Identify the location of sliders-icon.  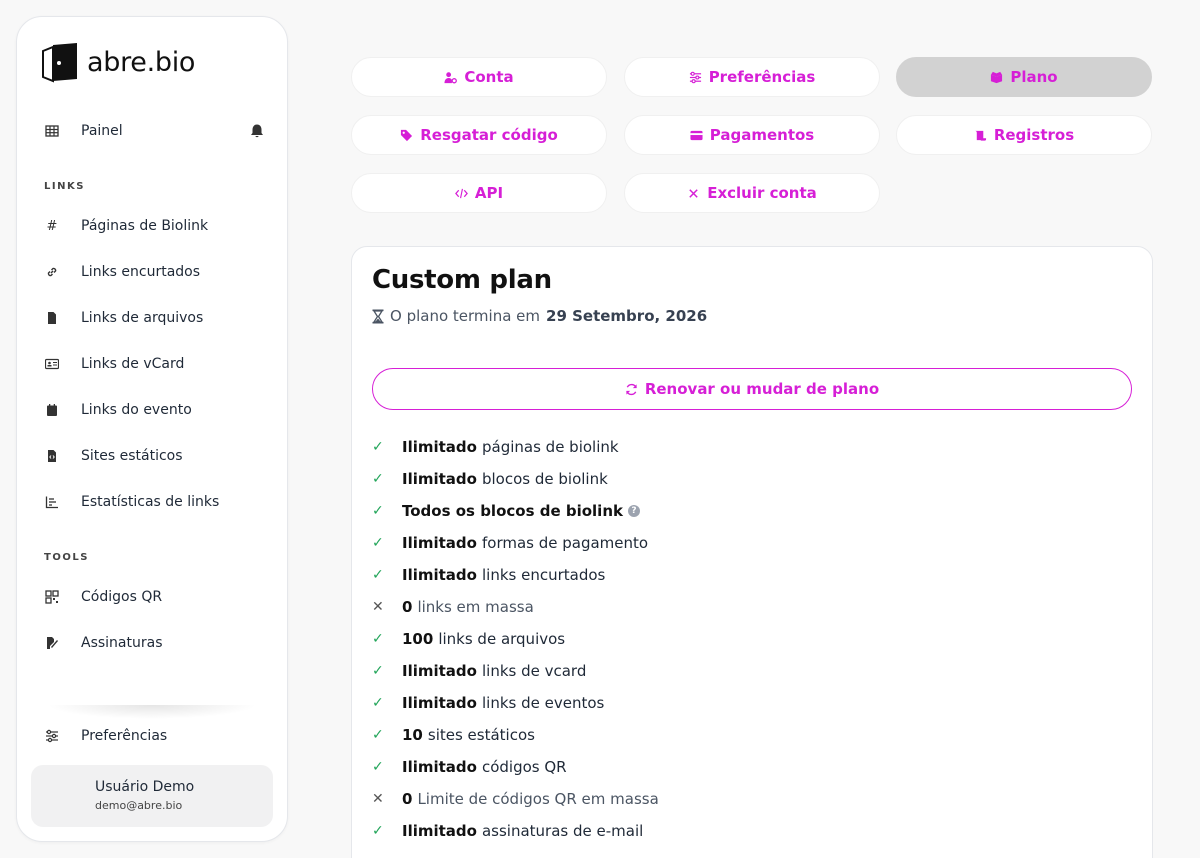
(52, 736).